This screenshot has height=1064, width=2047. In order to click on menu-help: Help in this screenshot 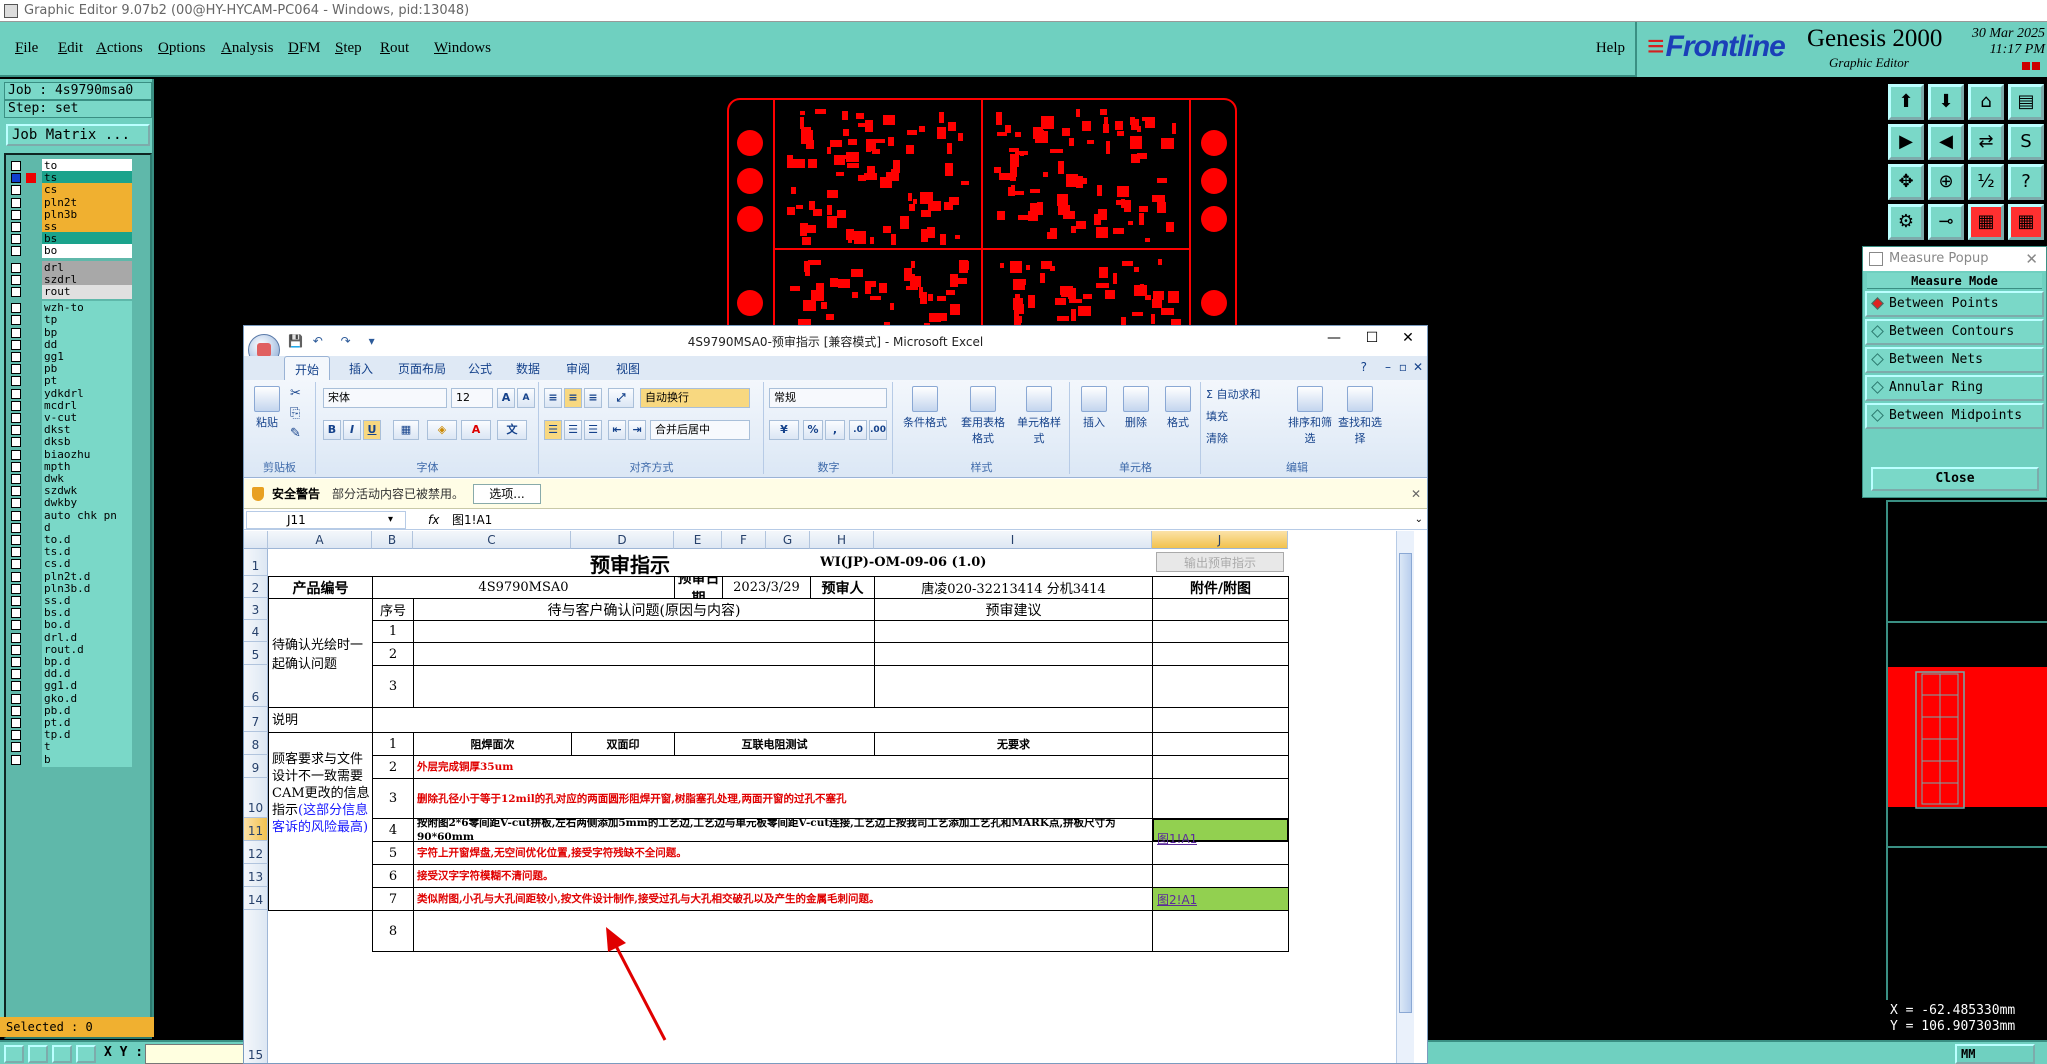, I will do `click(1610, 48)`.